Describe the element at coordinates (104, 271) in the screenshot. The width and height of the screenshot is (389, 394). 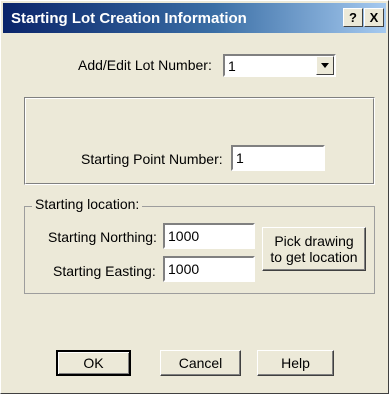
I see `easting-label: Starting Easting:` at that location.